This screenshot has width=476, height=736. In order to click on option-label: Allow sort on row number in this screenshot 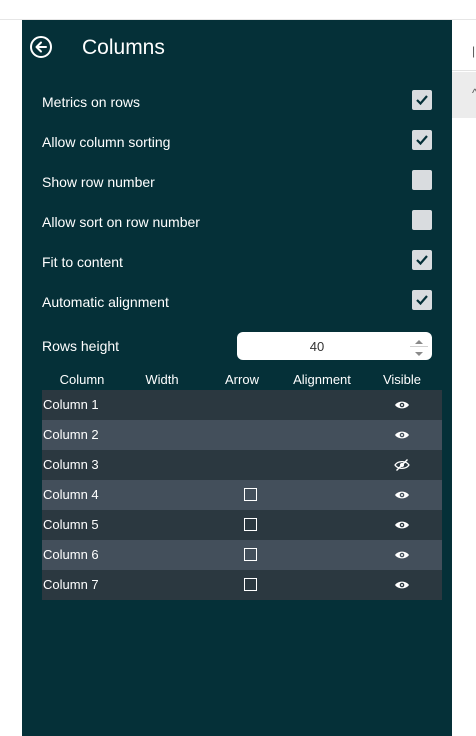, I will do `click(121, 222)`.